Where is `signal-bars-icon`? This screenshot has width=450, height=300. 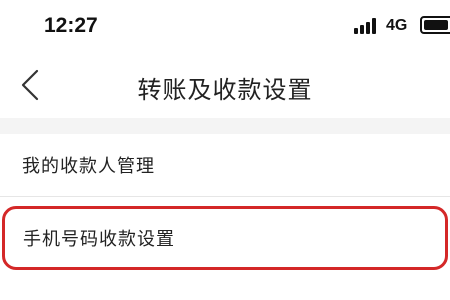
signal-bars-icon is located at coordinates (367, 26).